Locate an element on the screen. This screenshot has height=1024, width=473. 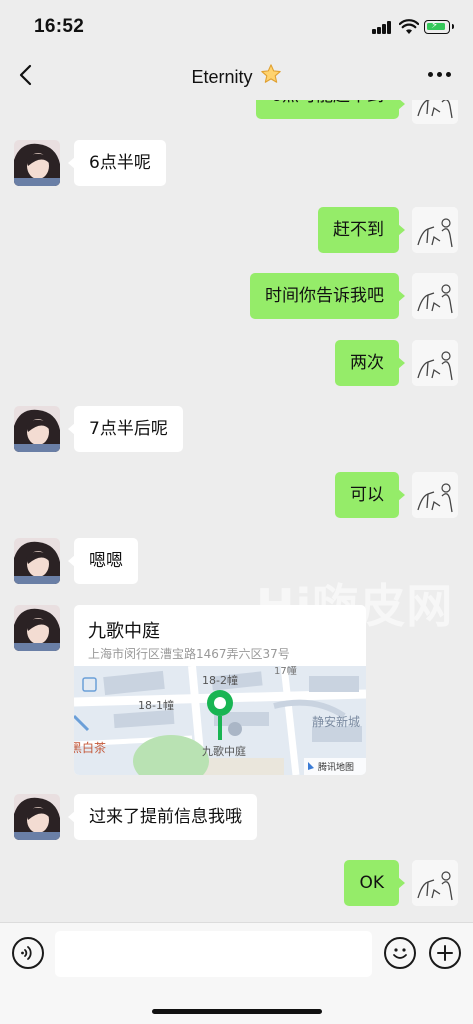
map-label: 九歌中庭 is located at coordinates (224, 751).